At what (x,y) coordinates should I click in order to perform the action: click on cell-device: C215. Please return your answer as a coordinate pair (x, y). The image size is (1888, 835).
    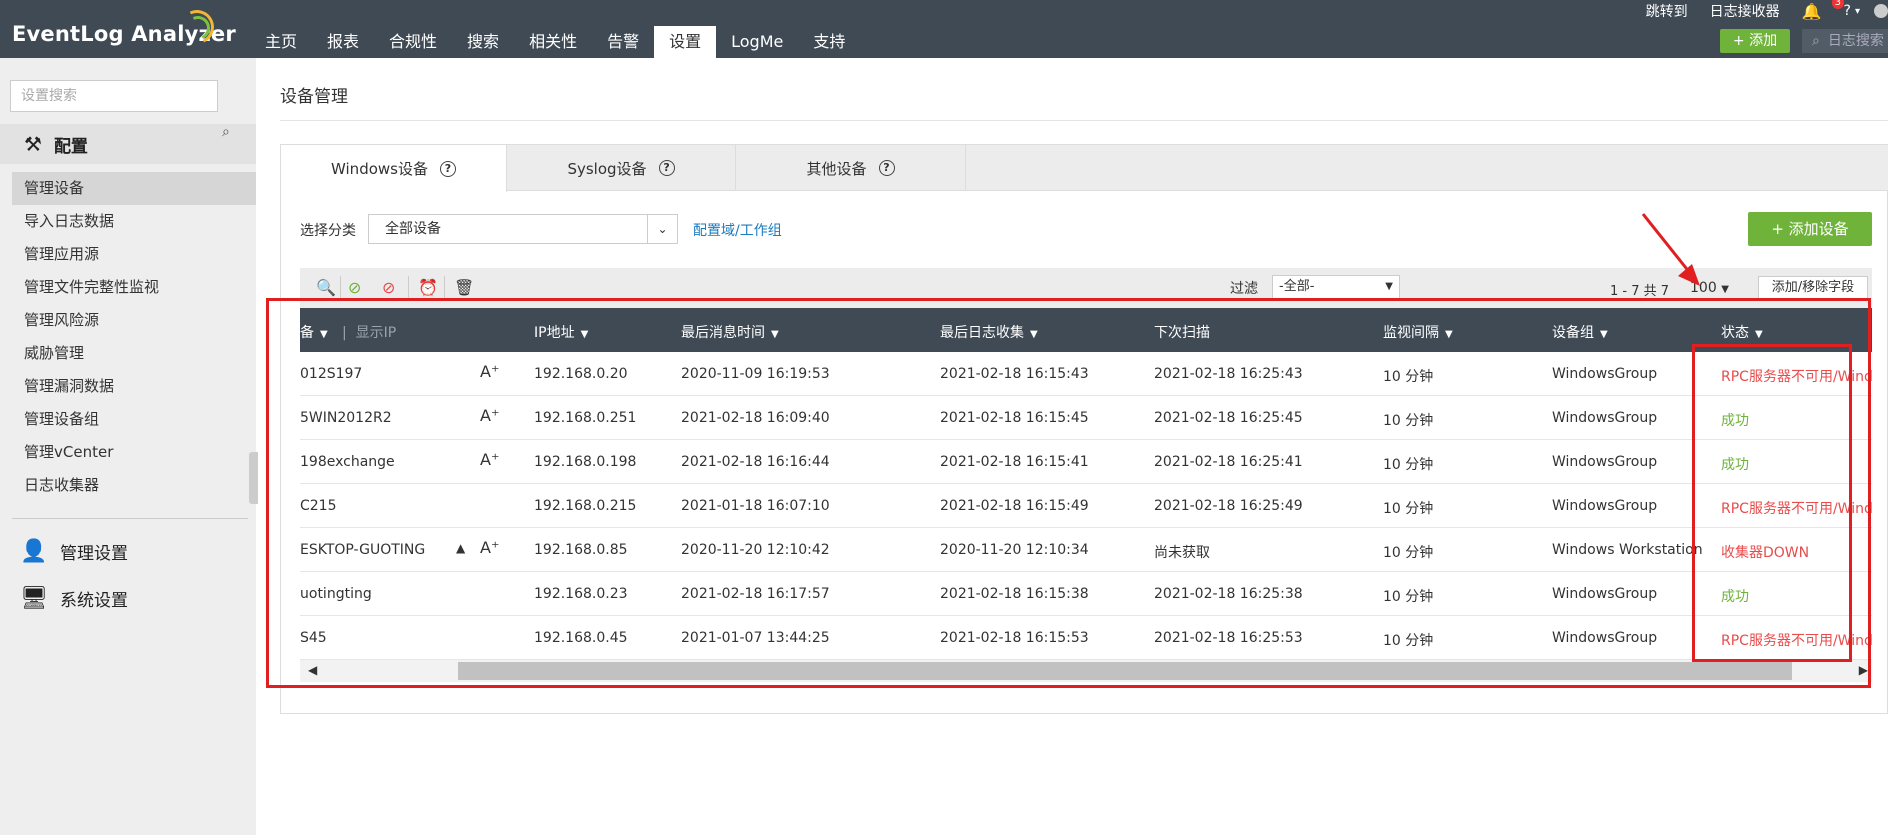
    Looking at the image, I should click on (318, 506).